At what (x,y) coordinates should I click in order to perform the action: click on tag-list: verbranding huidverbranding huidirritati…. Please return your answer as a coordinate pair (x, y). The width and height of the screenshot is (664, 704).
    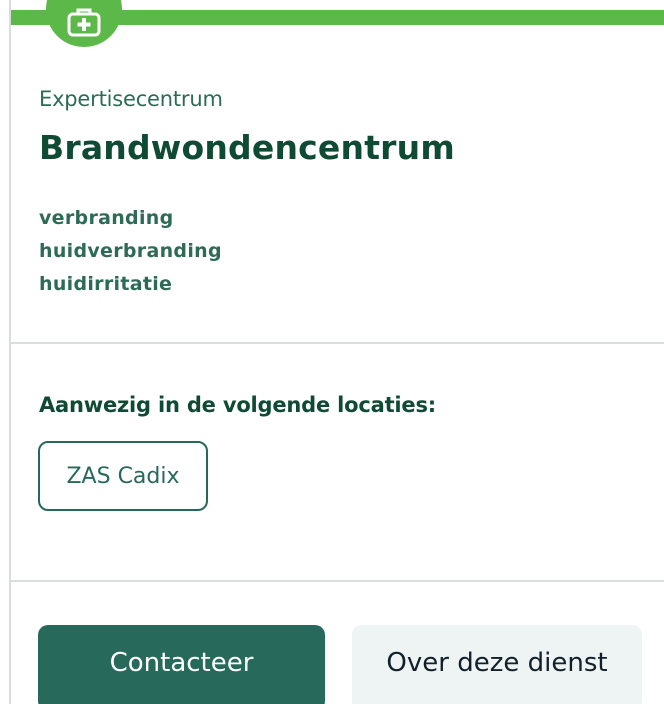
    Looking at the image, I should click on (130, 254).